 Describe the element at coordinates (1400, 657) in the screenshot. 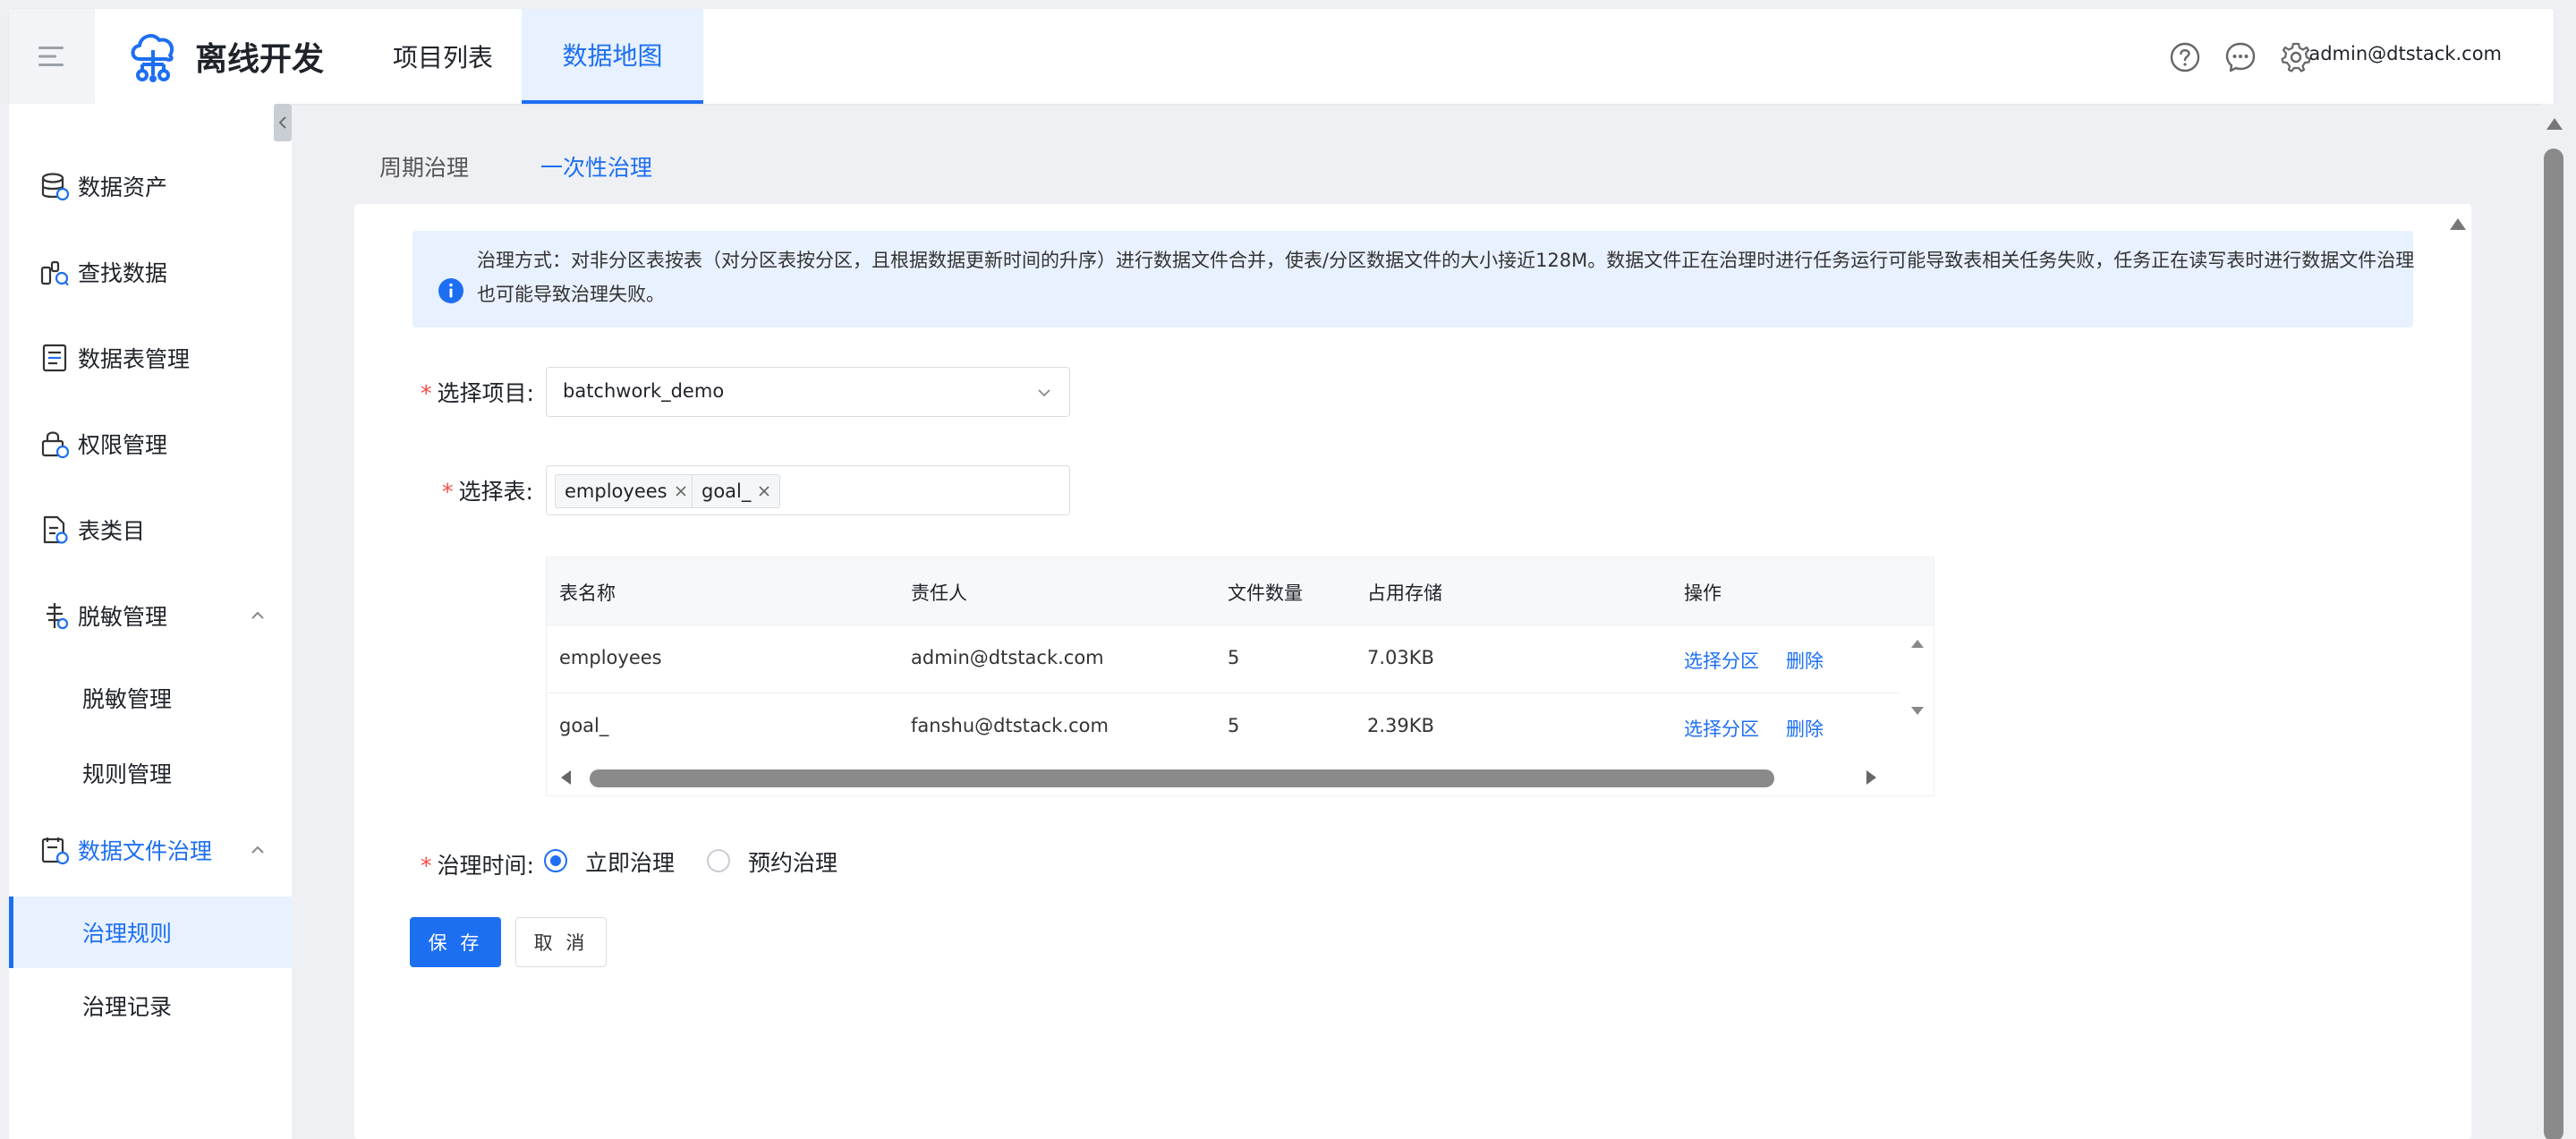

I see `cell-storage: 7.03KB` at that location.